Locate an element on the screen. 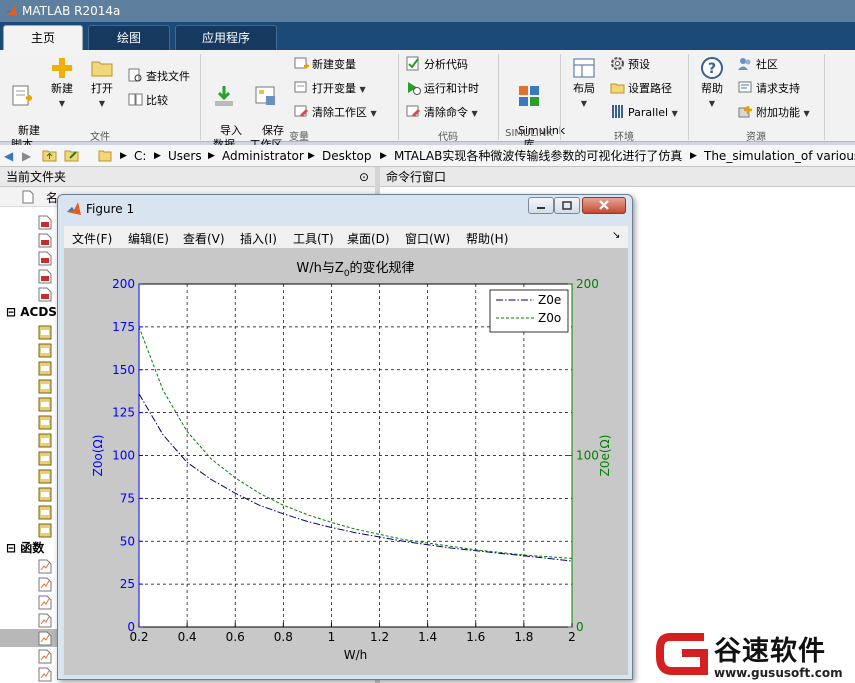 This screenshot has width=855, height=683. section-functions: ⊟ 函数 is located at coordinates (25, 547).